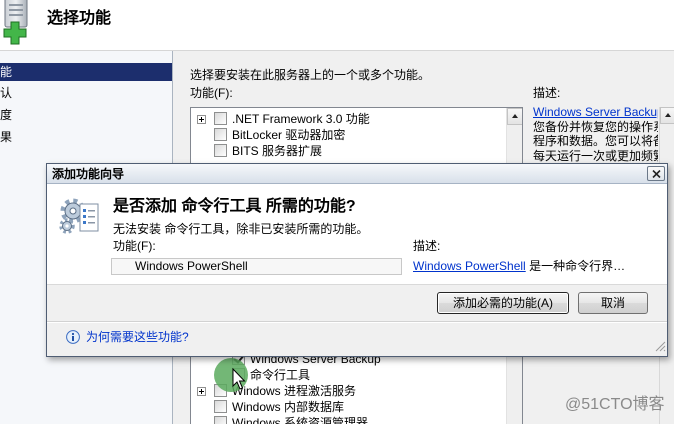 The image size is (674, 424). I want to click on feature-row-net-framework: .NET Framework 3.0 功能, so click(348, 119).